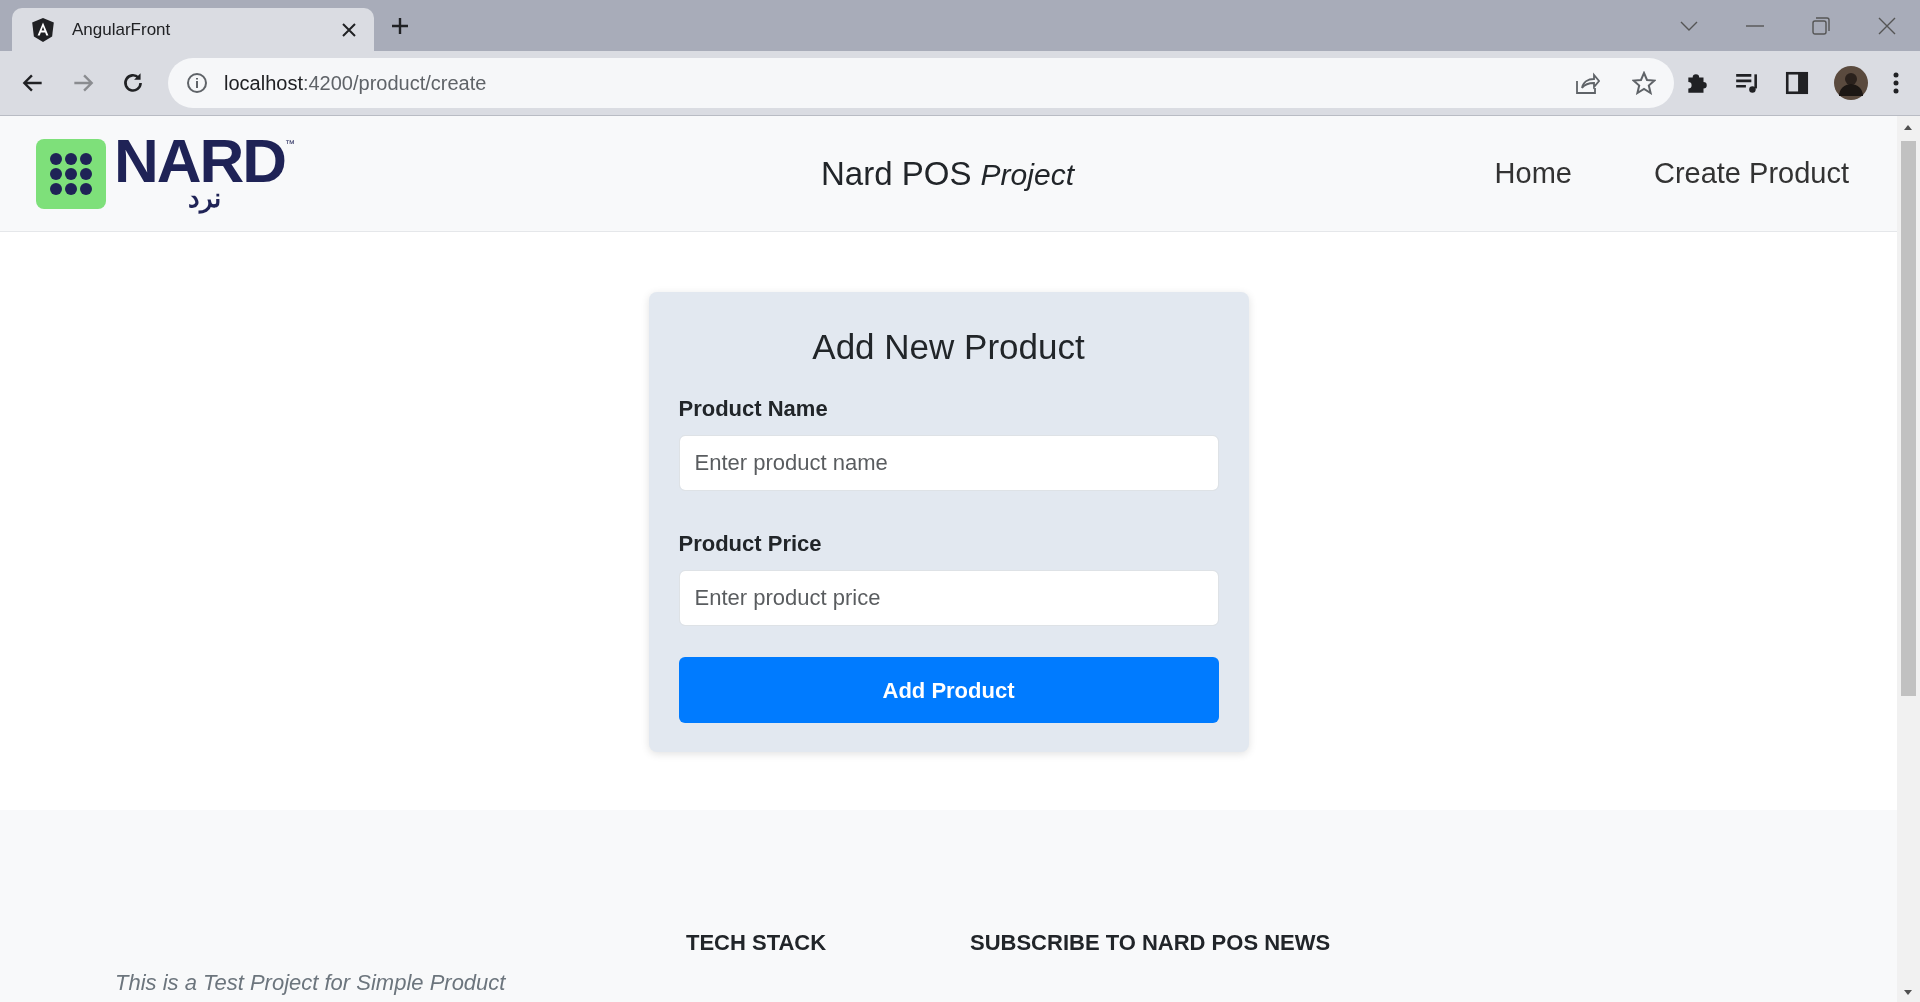  Describe the element at coordinates (193, 29) in the screenshot. I see `browser-tab: AngularFront` at that location.